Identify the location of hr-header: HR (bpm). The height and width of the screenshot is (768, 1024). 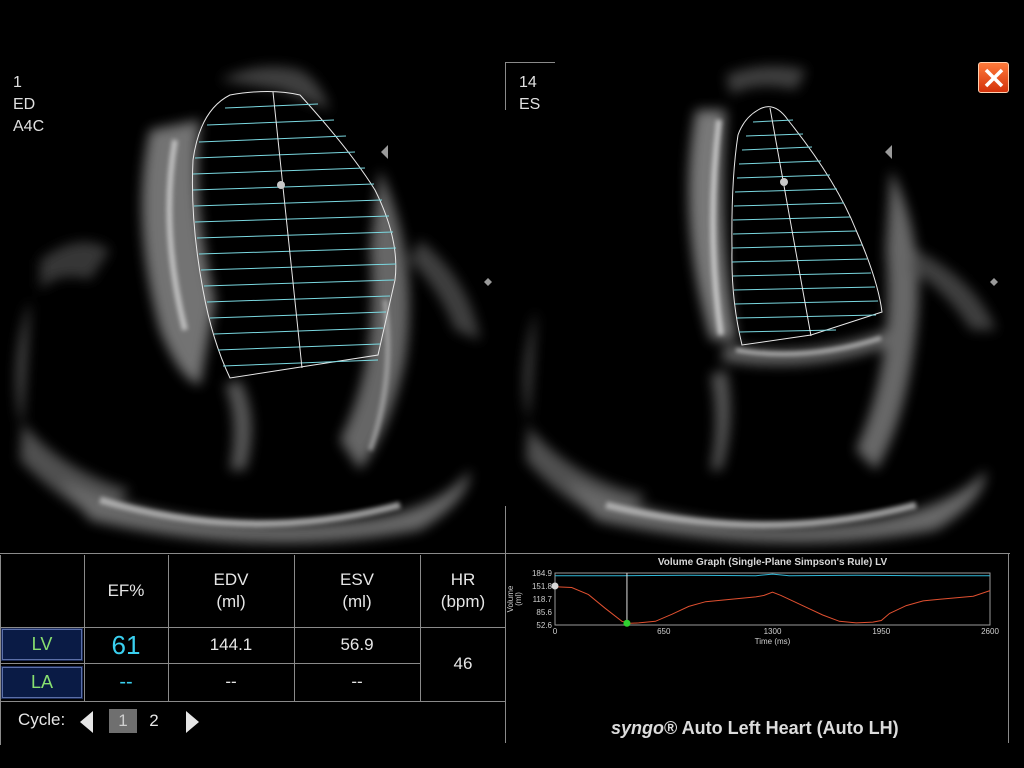
(463, 590).